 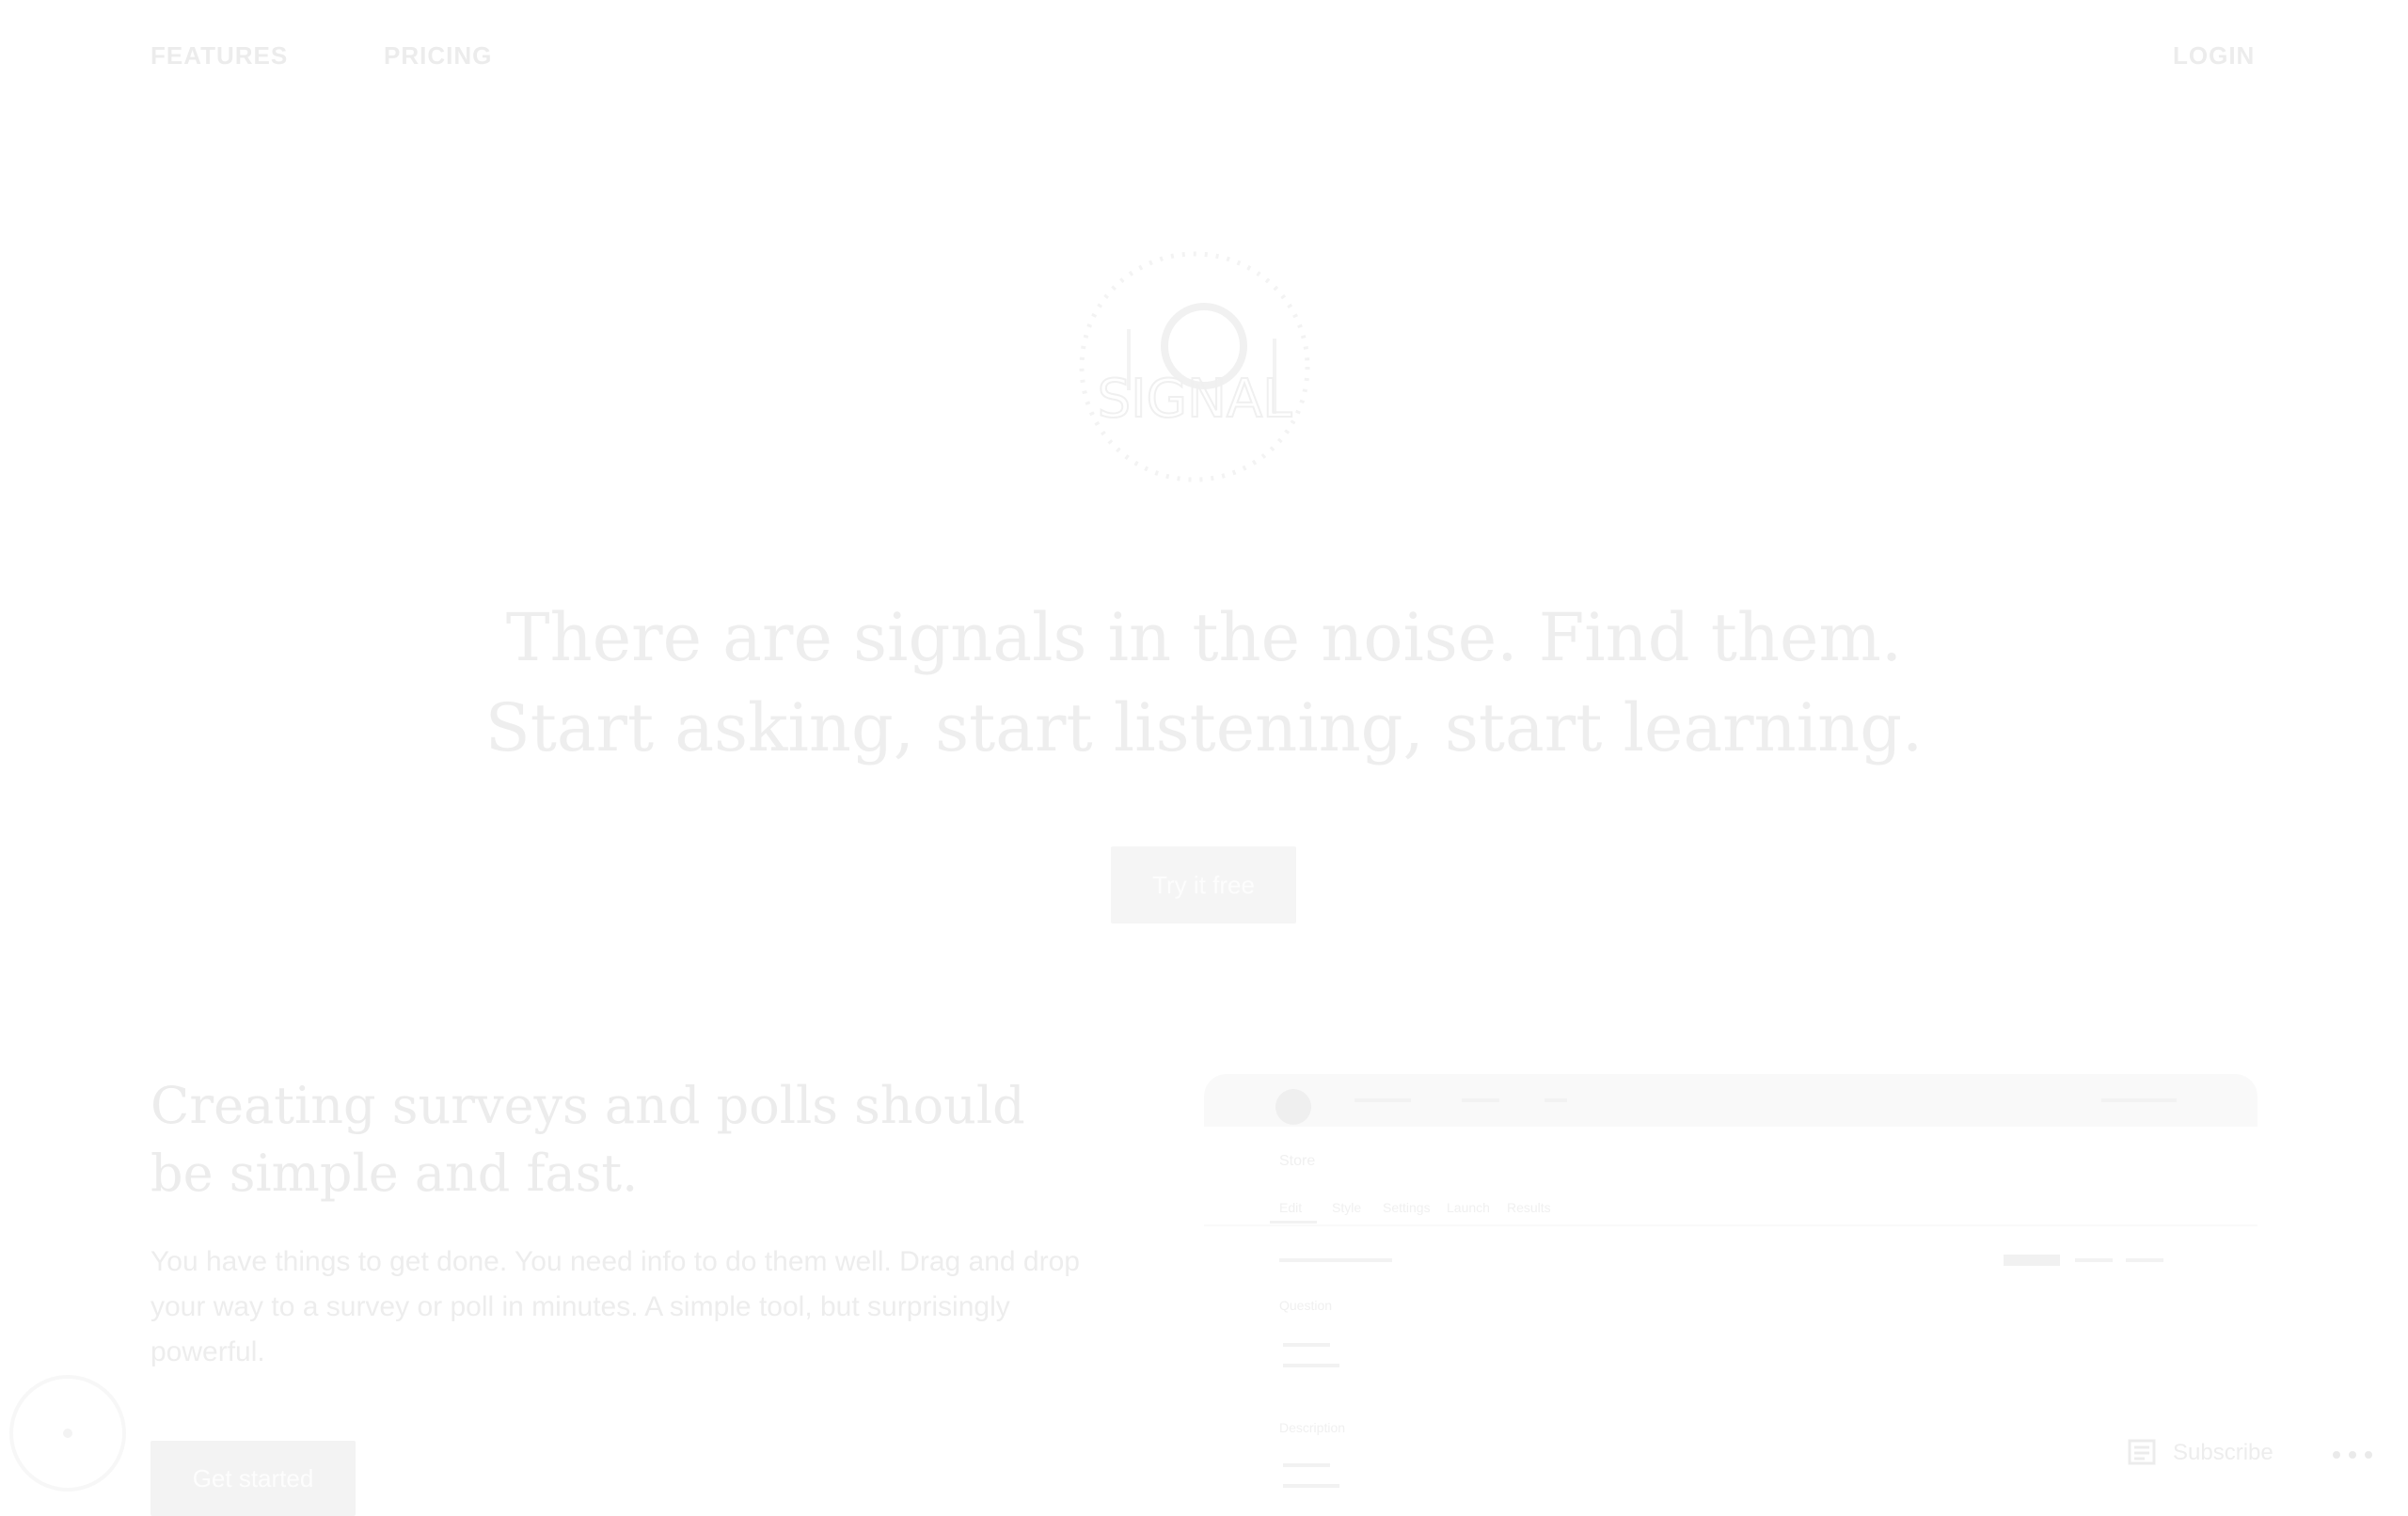 I want to click on mockup-tab-underline, so click(x=1294, y=1222).